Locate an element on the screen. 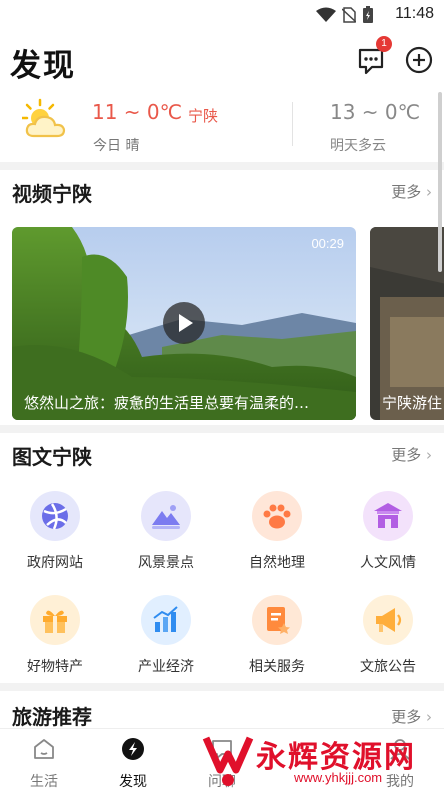  category-culture: 人文风情 is located at coordinates (388, 531).